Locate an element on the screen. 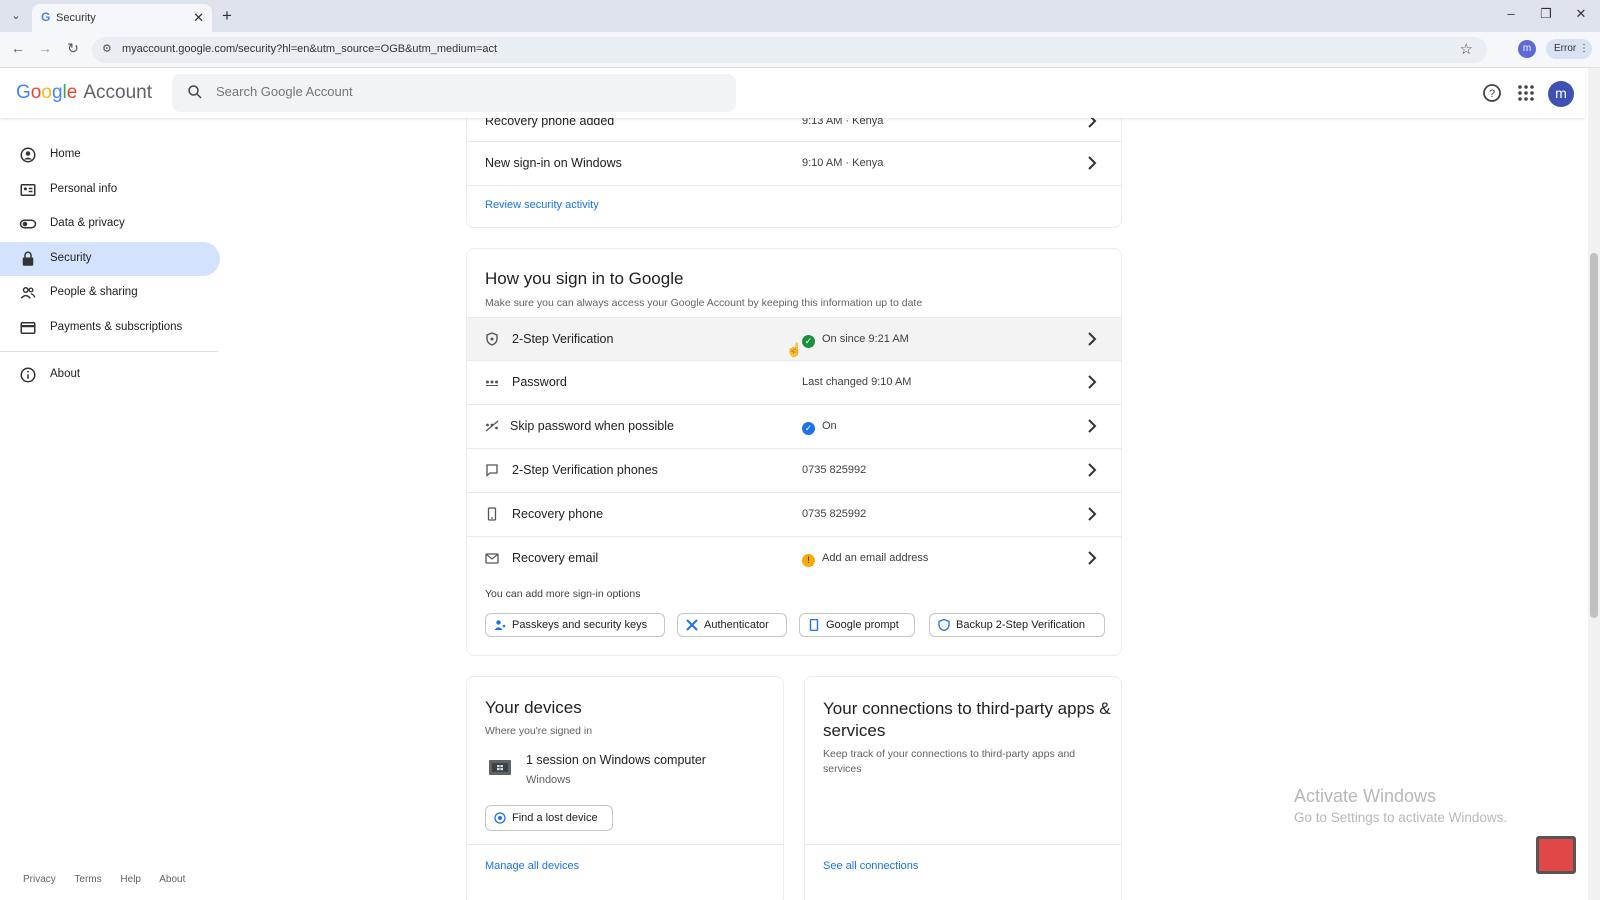 This screenshot has height=900, width=1600. see-all-connections-link: See all connections is located at coordinates (870, 866).